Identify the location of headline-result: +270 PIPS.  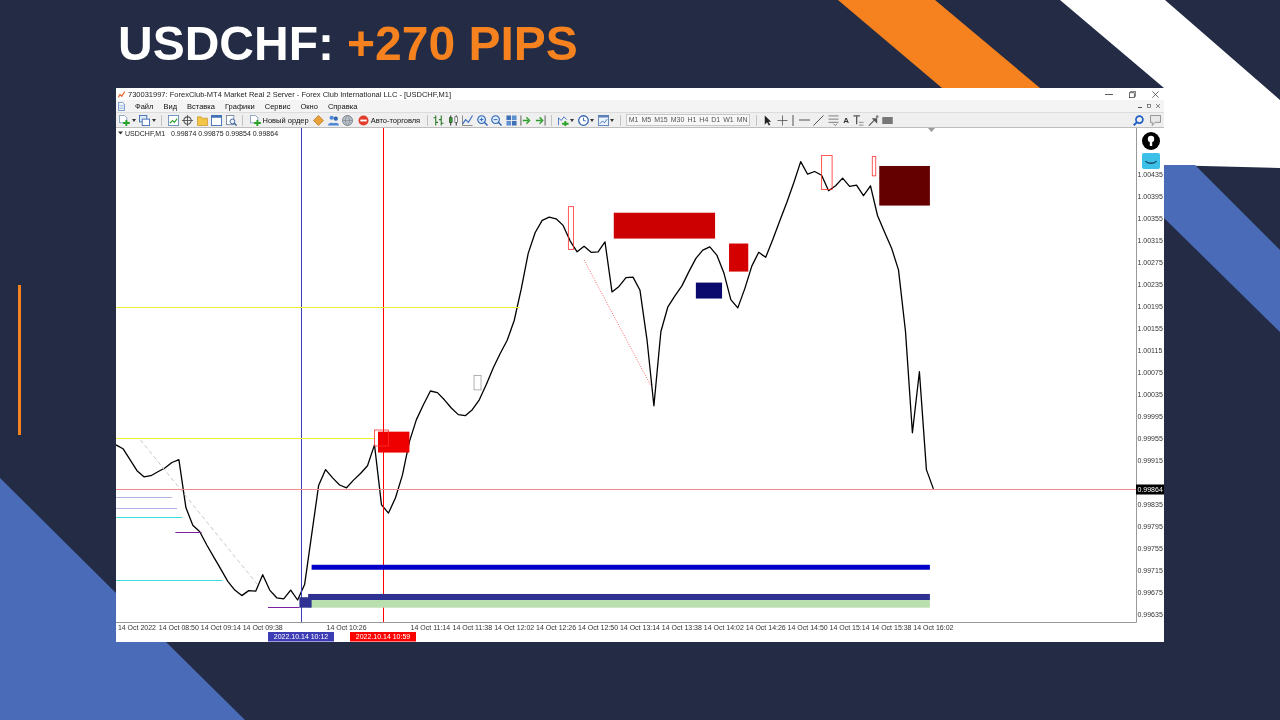
(462, 44).